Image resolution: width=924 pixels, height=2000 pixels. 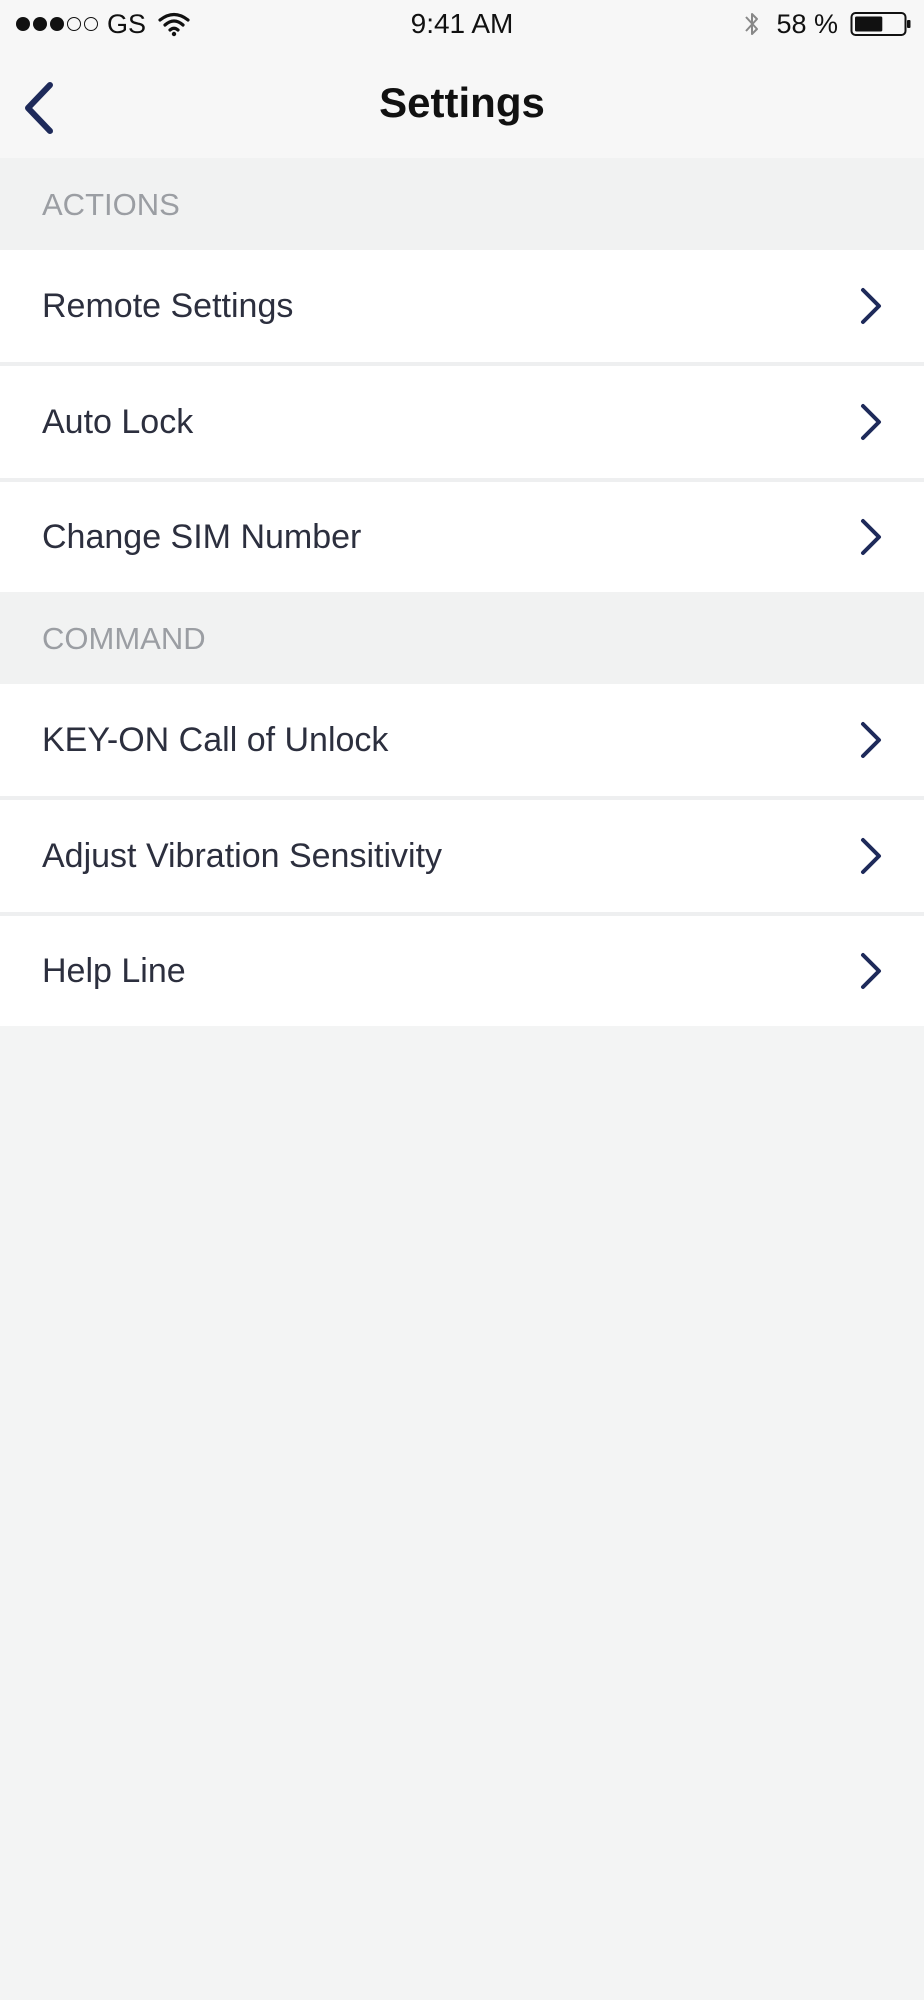 What do you see at coordinates (462, 24) in the screenshot?
I see `status-bar: GS 9:41 AM 58 %` at bounding box center [462, 24].